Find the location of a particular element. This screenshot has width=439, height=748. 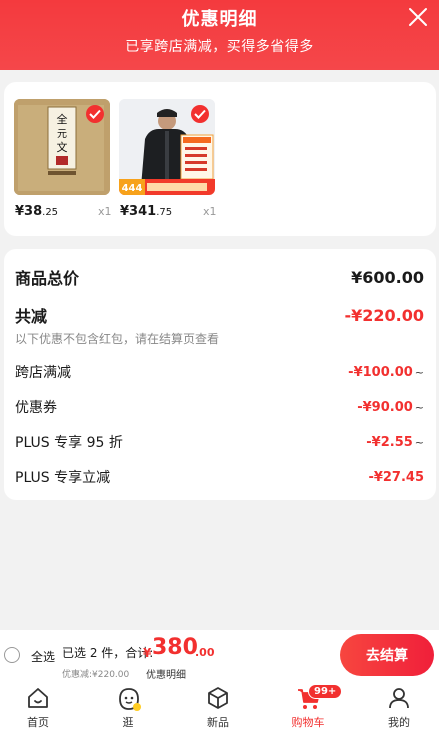

product-image-jacket: 444 is located at coordinates (167, 147).